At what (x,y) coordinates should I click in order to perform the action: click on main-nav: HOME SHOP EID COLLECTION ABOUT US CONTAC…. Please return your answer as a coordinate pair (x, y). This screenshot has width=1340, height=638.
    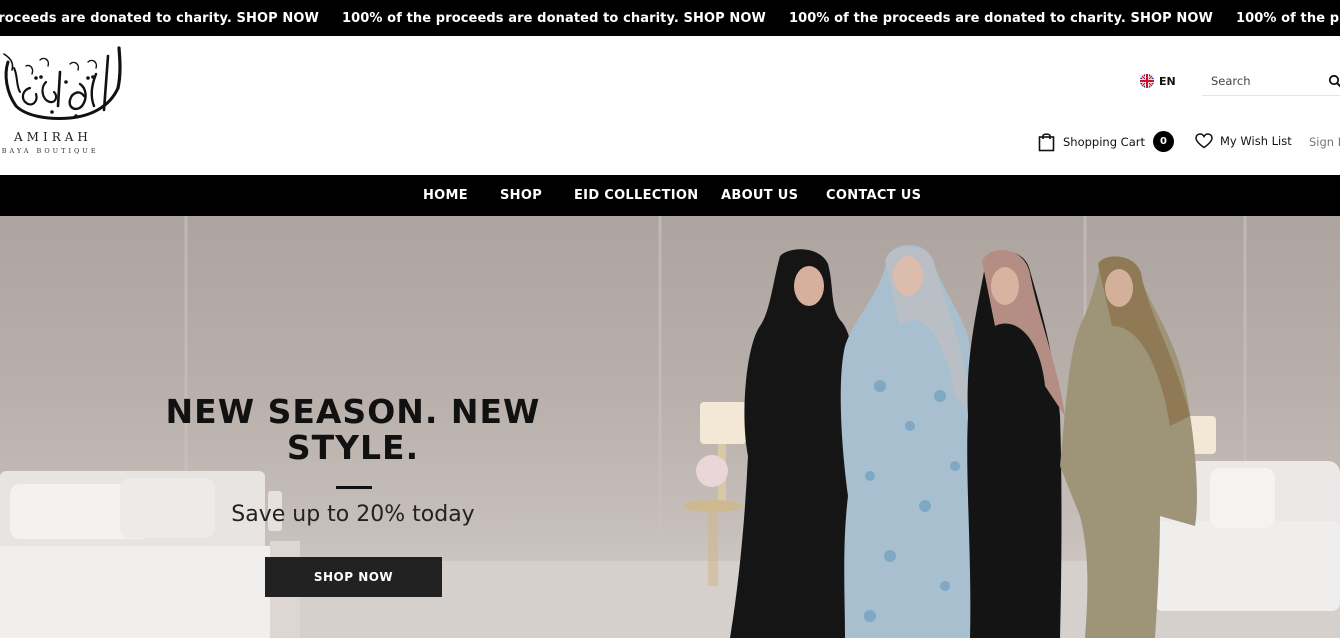
    Looking at the image, I should click on (670, 195).